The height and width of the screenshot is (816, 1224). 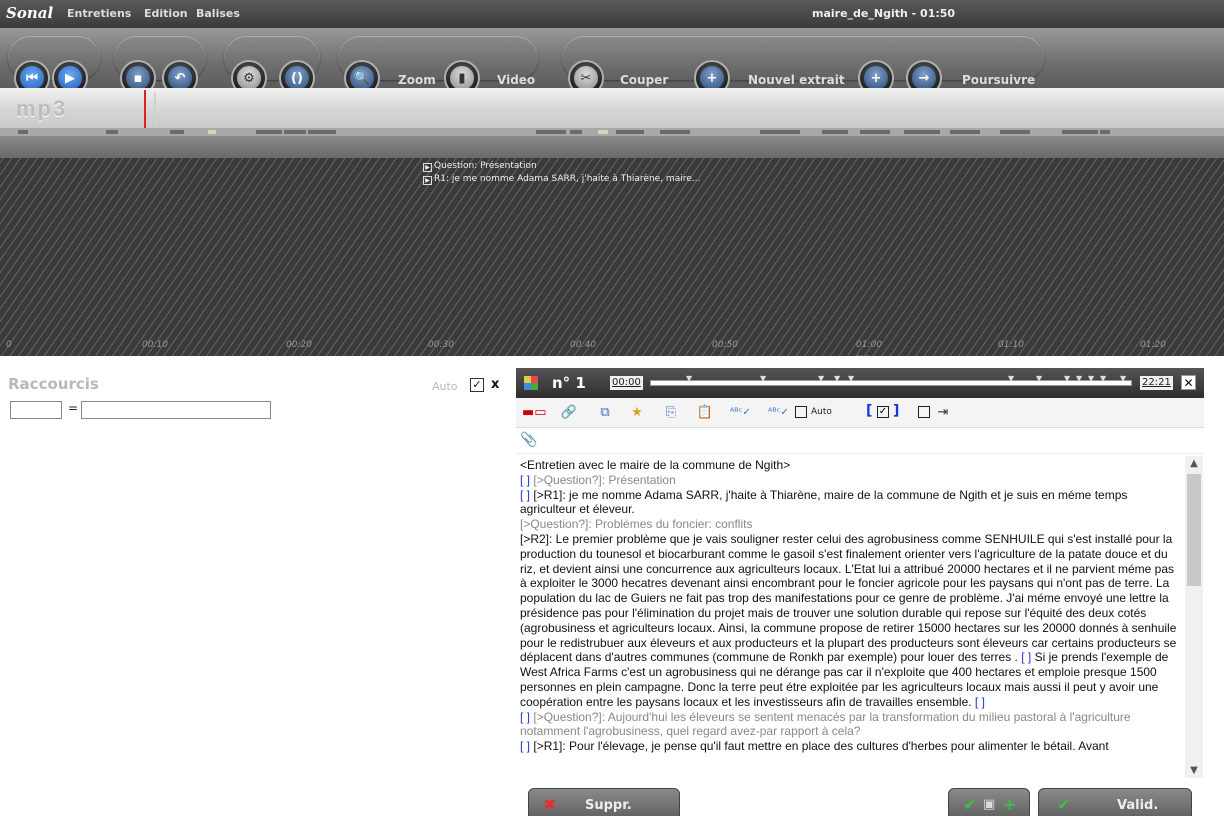 What do you see at coordinates (176, 410) in the screenshot?
I see `shortcut-text-input` at bounding box center [176, 410].